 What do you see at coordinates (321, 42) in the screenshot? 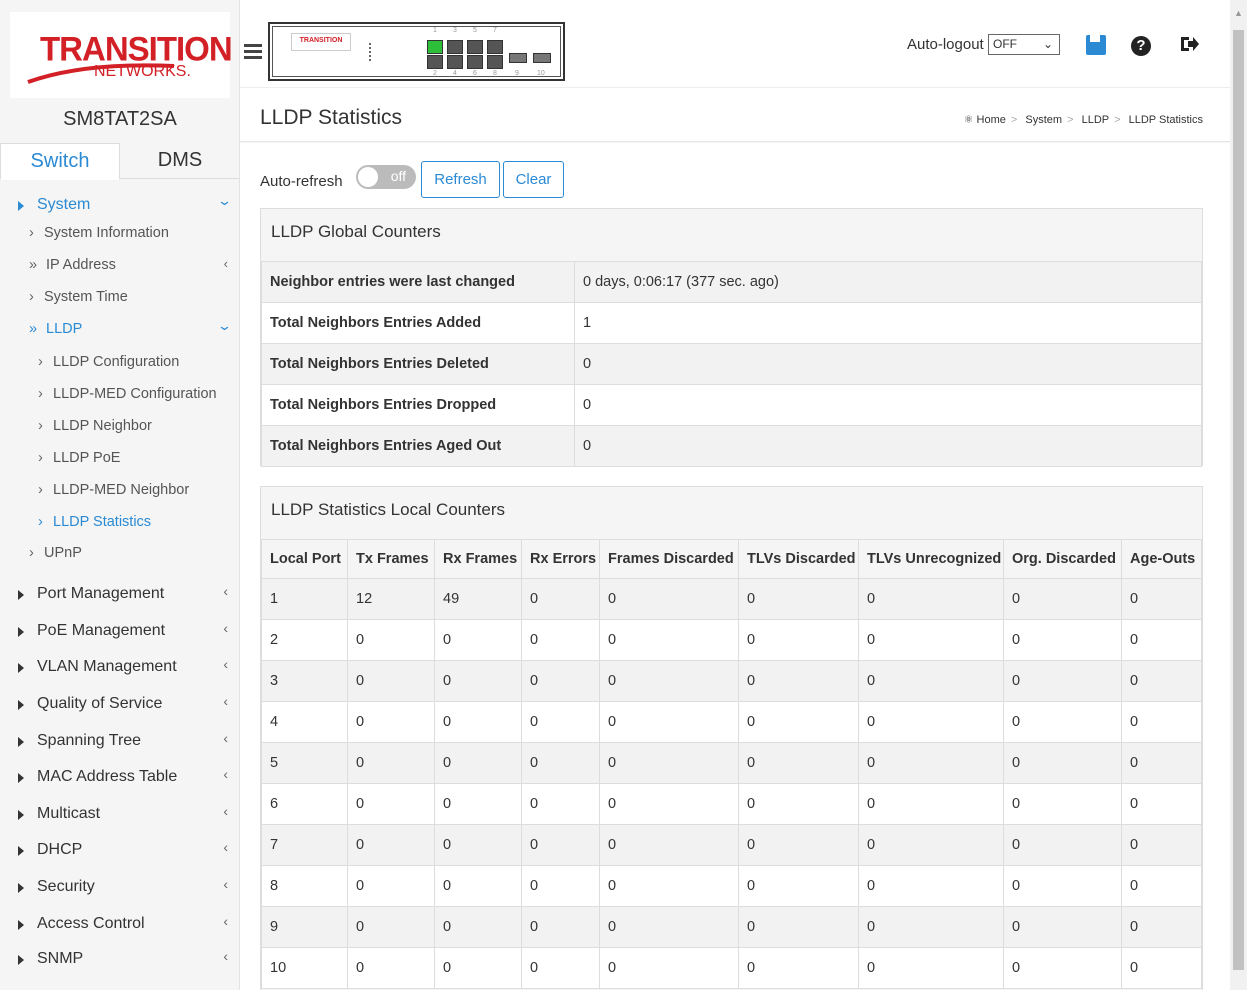
I see `panel-logo: TRANSITION` at bounding box center [321, 42].